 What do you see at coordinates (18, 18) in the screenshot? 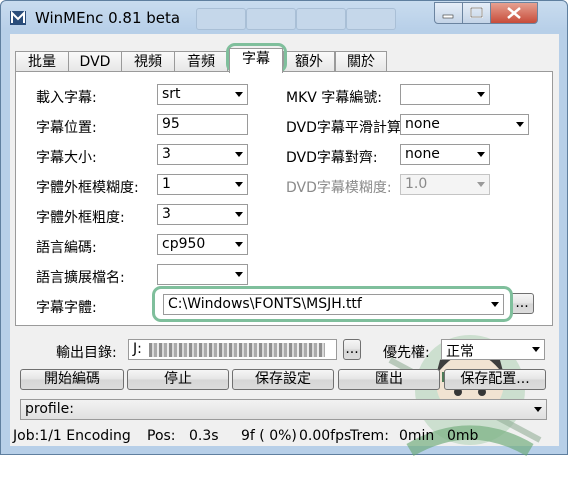
I see `app-icon` at bounding box center [18, 18].